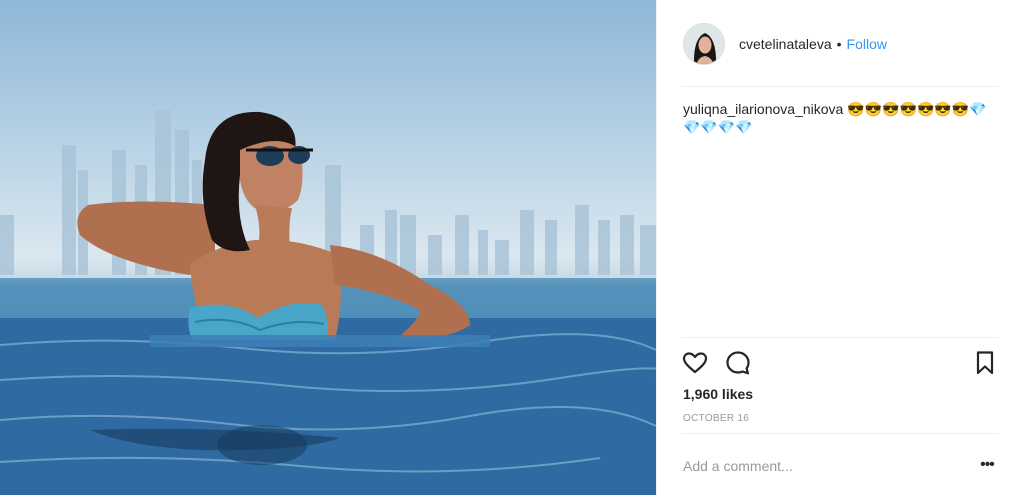  I want to click on bookmark-icon, so click(985, 363).